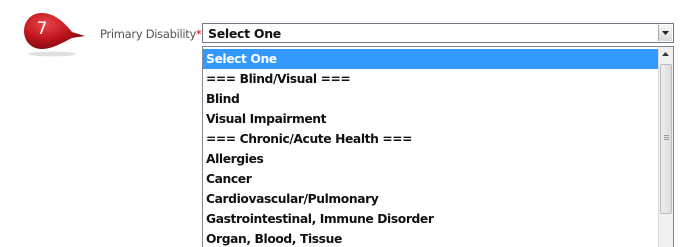 Image resolution: width=683 pixels, height=247 pixels. What do you see at coordinates (431, 139) in the screenshot?
I see `option-chronic-acute-health-header: === Chronic/Acute Health ===` at bounding box center [431, 139].